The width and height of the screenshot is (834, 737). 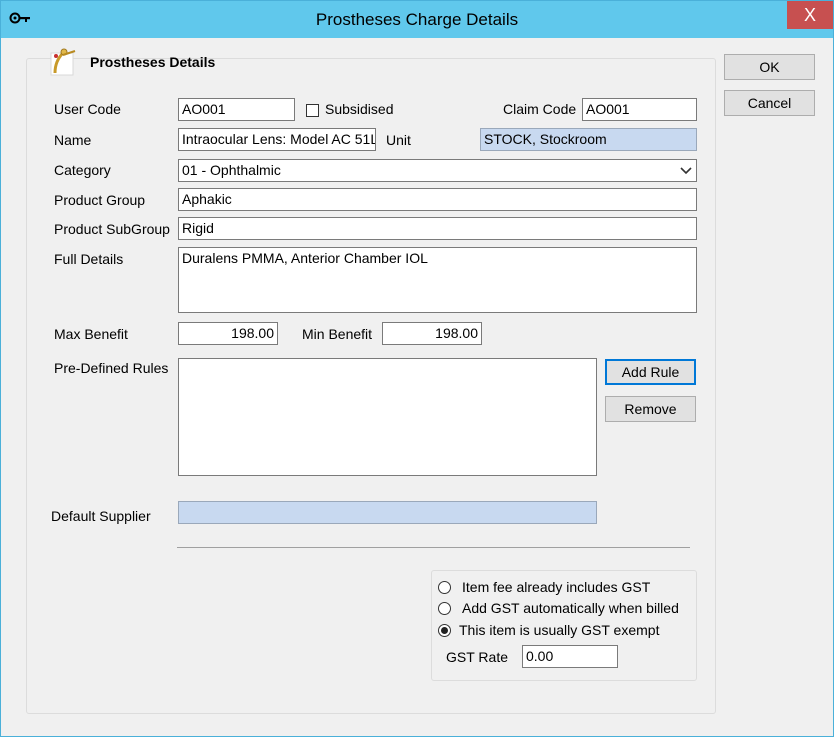 What do you see at coordinates (540, 109) in the screenshot?
I see `claim-code-label: Claim Code` at bounding box center [540, 109].